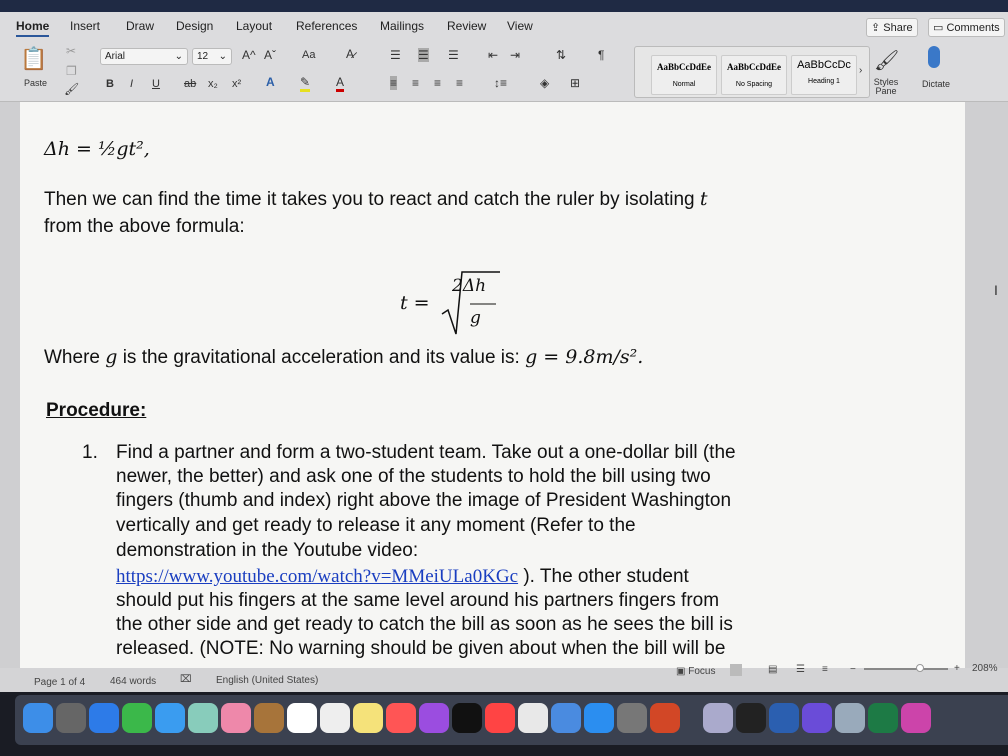 The height and width of the screenshot is (756, 1008). What do you see at coordinates (453, 55) in the screenshot?
I see `multilevel-list-icon: ☰` at bounding box center [453, 55].